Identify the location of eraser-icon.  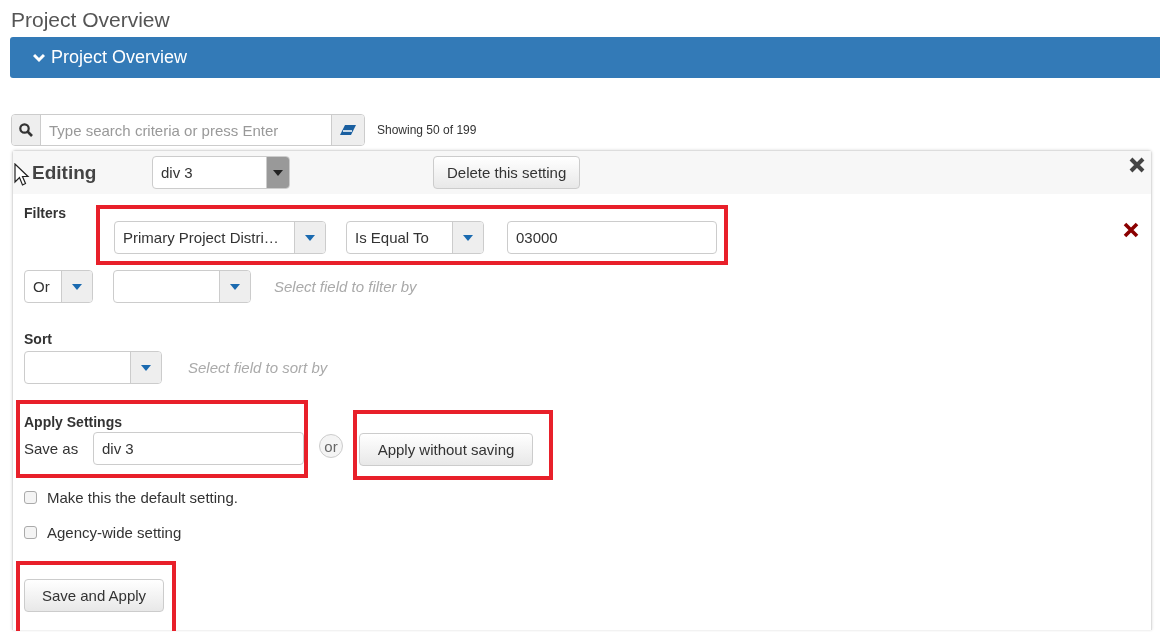
(348, 130).